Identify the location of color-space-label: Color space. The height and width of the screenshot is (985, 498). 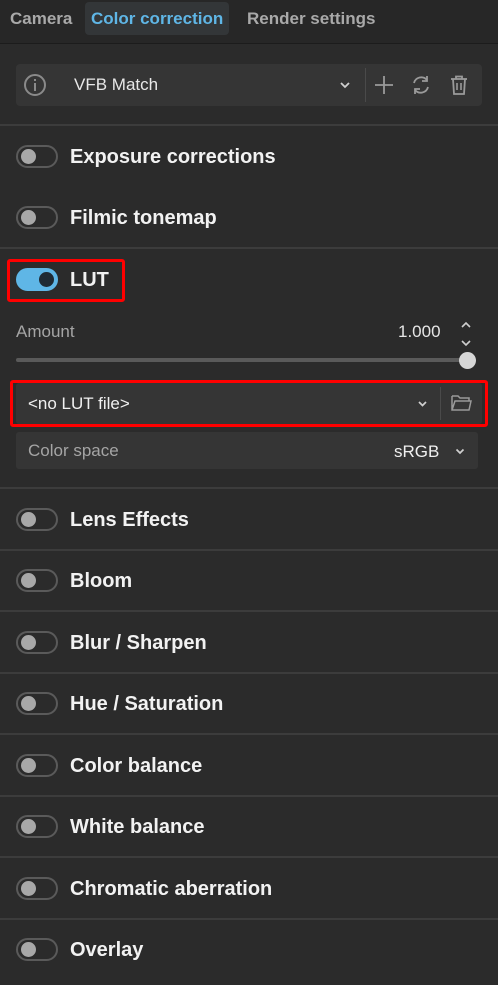
(73, 450).